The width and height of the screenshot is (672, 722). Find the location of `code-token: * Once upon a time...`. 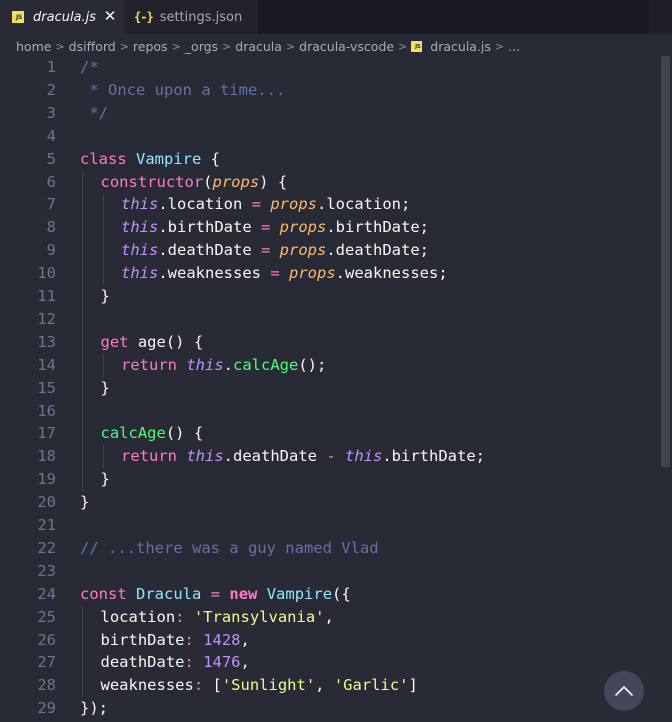

code-token: * Once upon a time... is located at coordinates (183, 89).